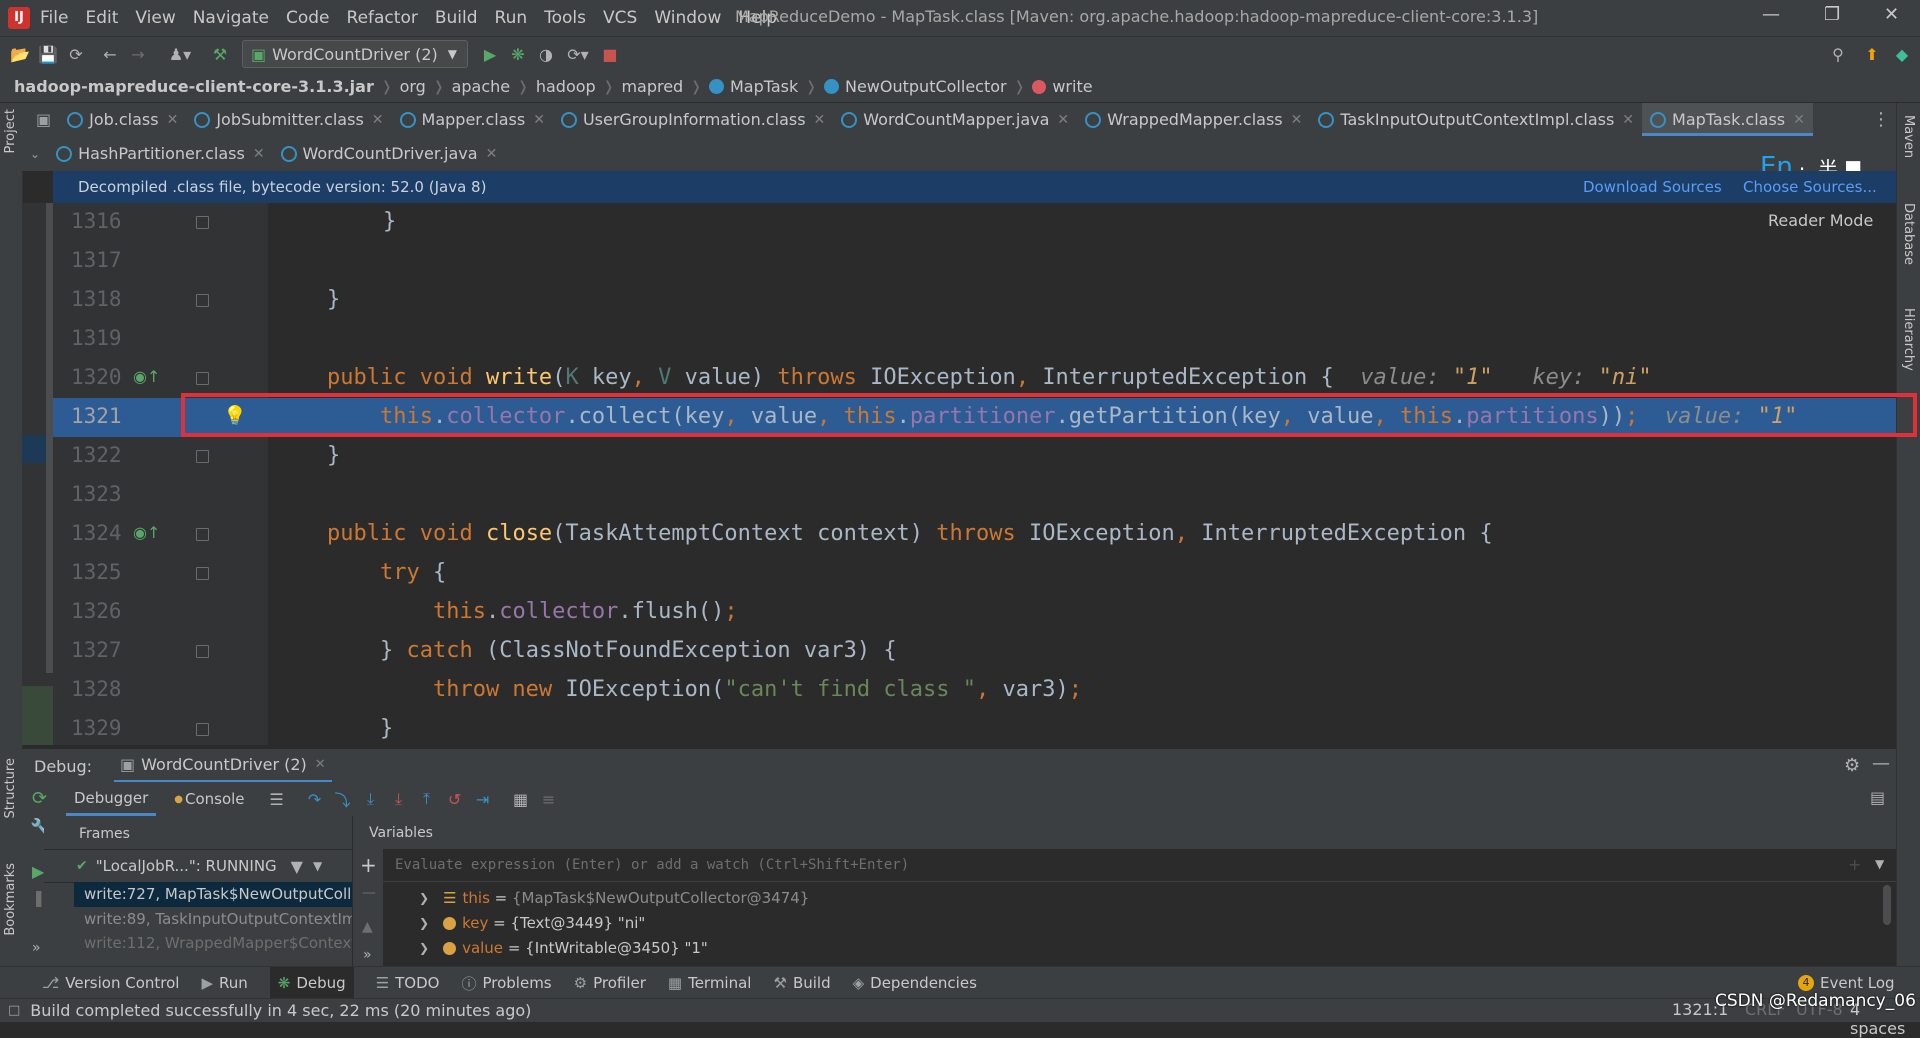 The height and width of the screenshot is (1038, 1920). What do you see at coordinates (1881, 119) in the screenshot?
I see `more-tabs-icon: ⋮` at bounding box center [1881, 119].